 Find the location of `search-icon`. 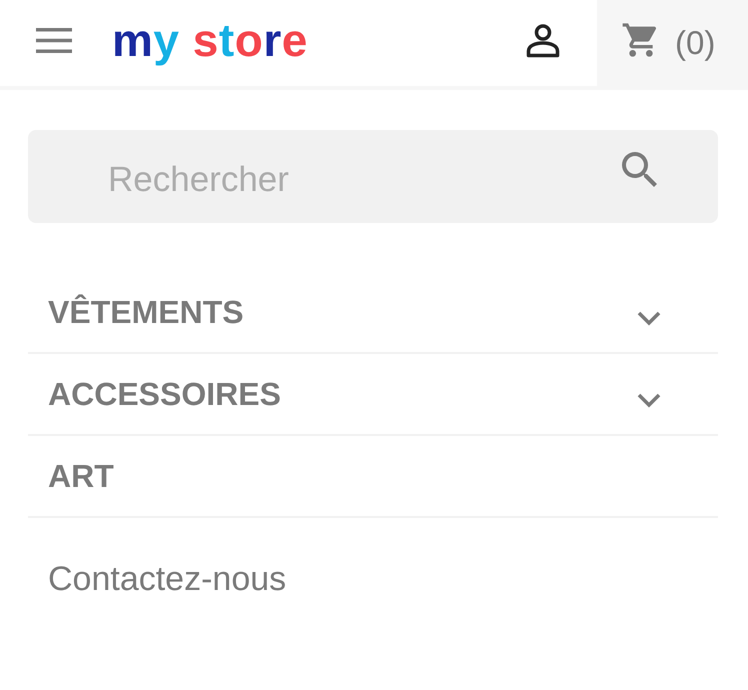

search-icon is located at coordinates (640, 170).